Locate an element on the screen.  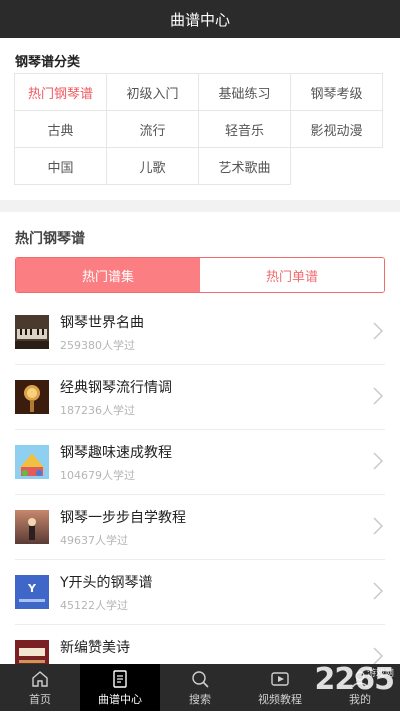
tab-user: 我的 is located at coordinates (360, 687).